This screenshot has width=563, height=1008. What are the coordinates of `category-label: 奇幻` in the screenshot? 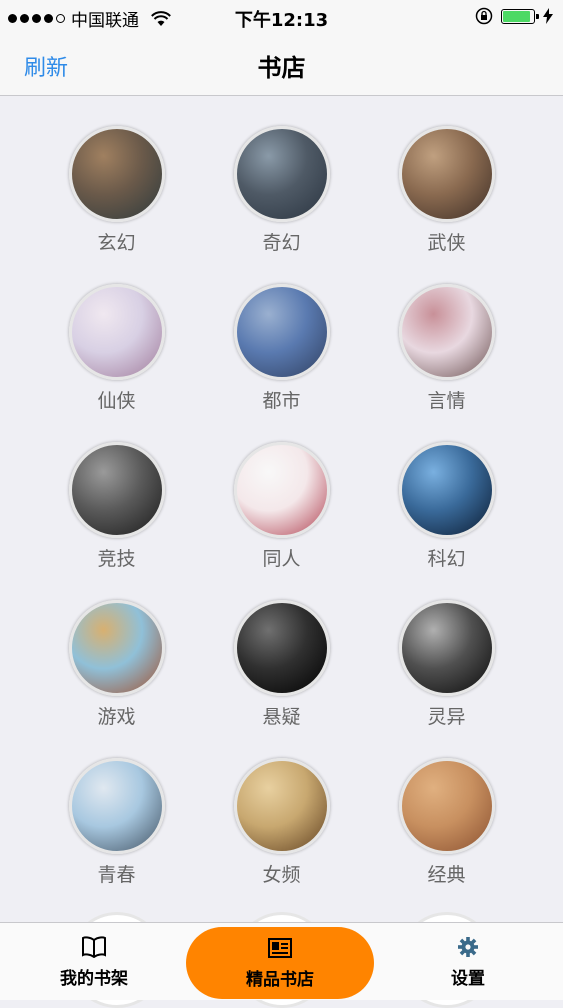 It's located at (281, 243).